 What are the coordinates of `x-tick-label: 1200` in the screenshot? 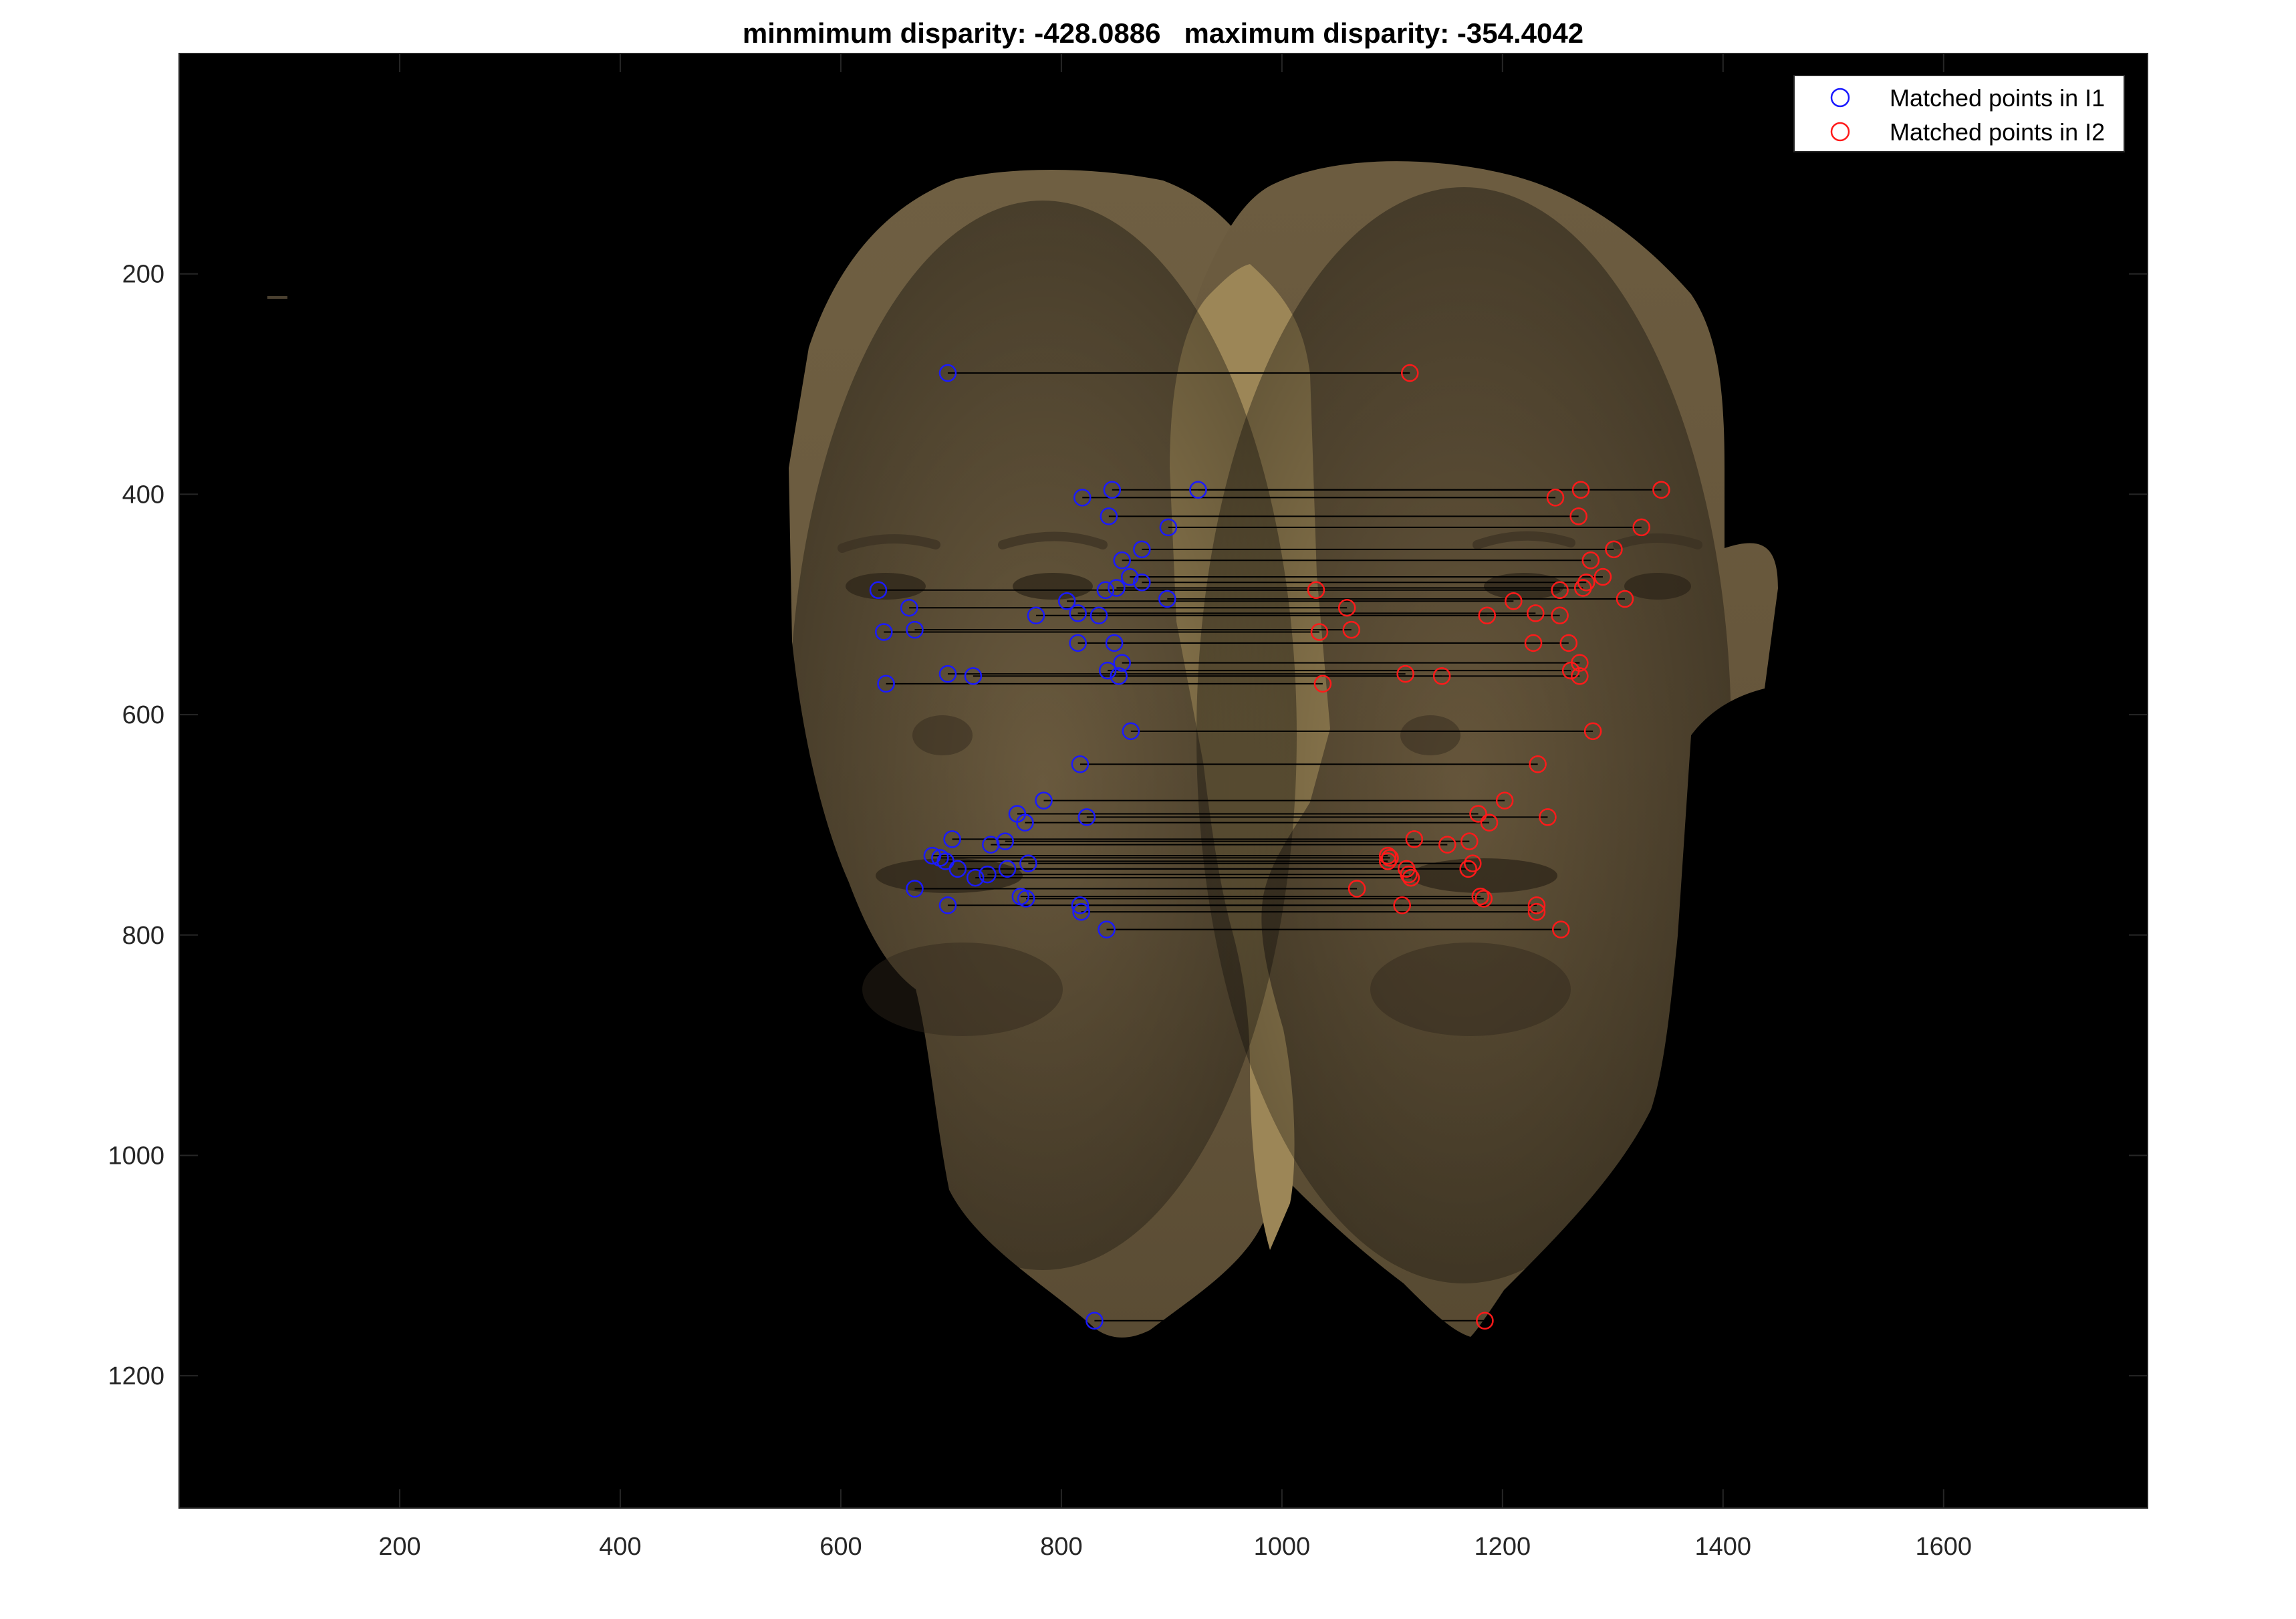 It's located at (1503, 1547).